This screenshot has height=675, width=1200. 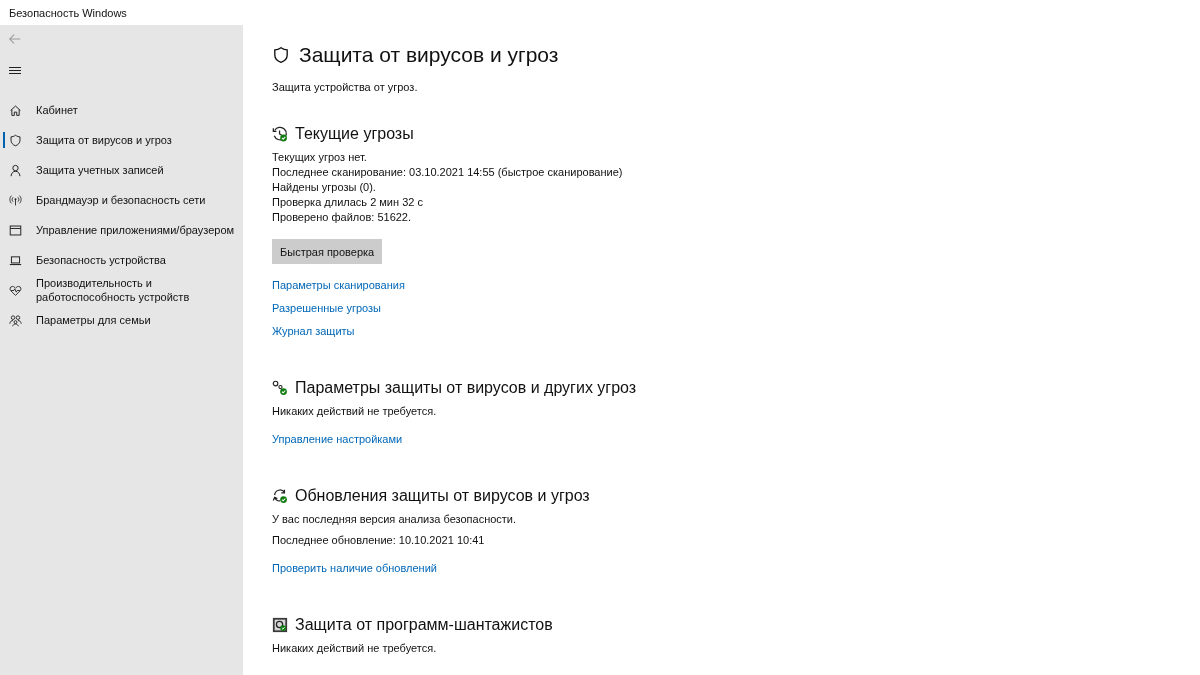 What do you see at coordinates (15, 320) in the screenshot?
I see `family-icon` at bounding box center [15, 320].